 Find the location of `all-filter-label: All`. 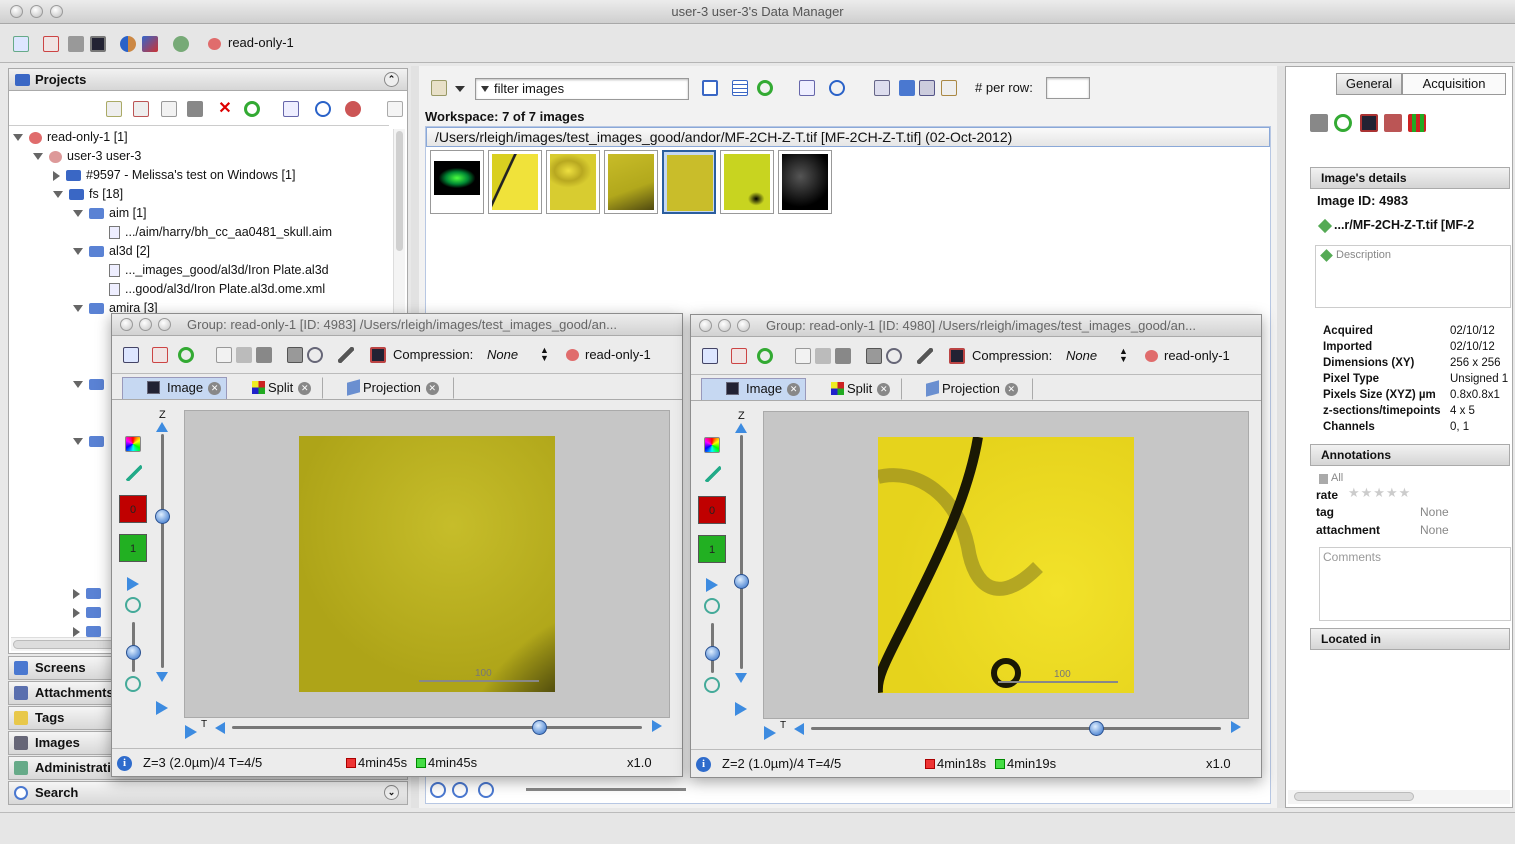

all-filter-label: All is located at coordinates (1337, 478).